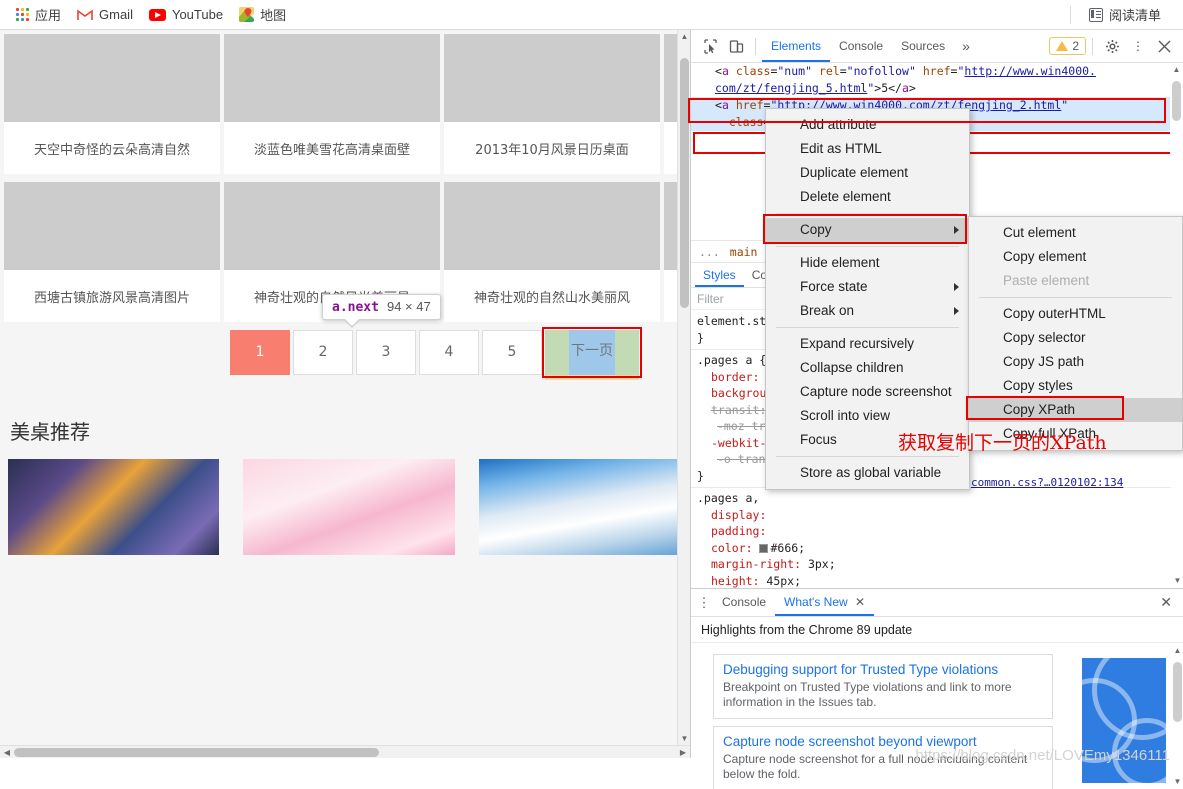 The image size is (1183, 789). I want to click on menu-item-copy-element: Copy element, so click(1075, 257).